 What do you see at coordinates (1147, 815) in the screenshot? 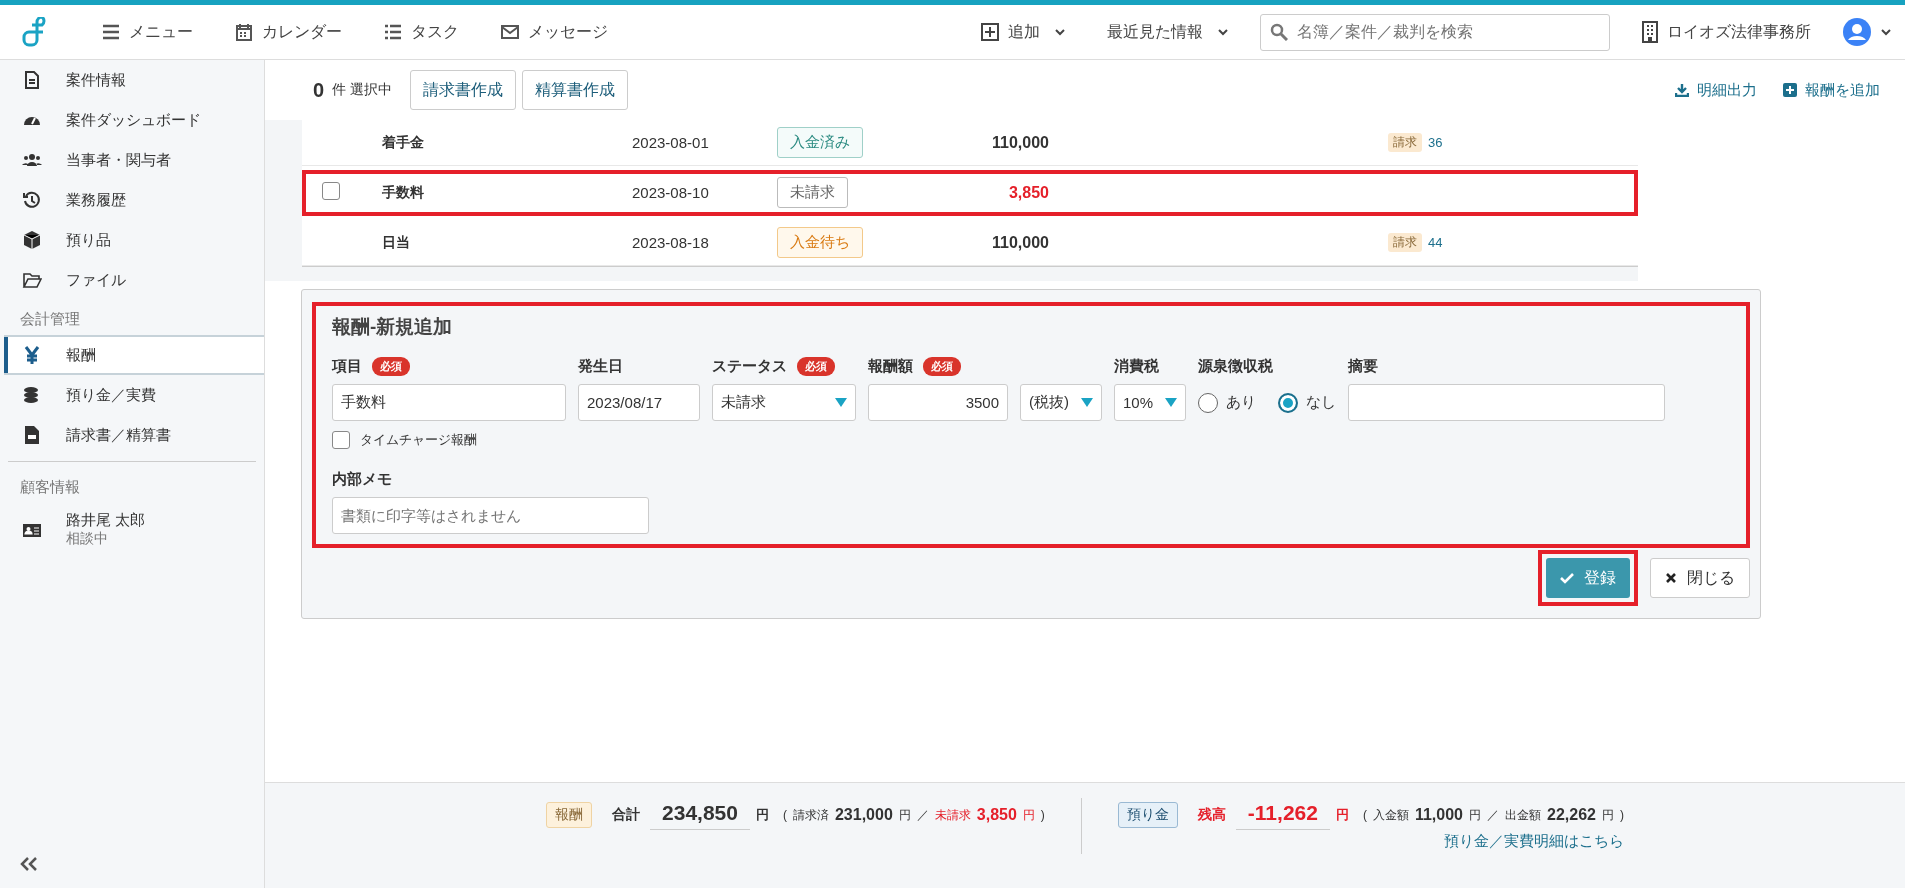
I see `deposit-tag: 預り金` at bounding box center [1147, 815].